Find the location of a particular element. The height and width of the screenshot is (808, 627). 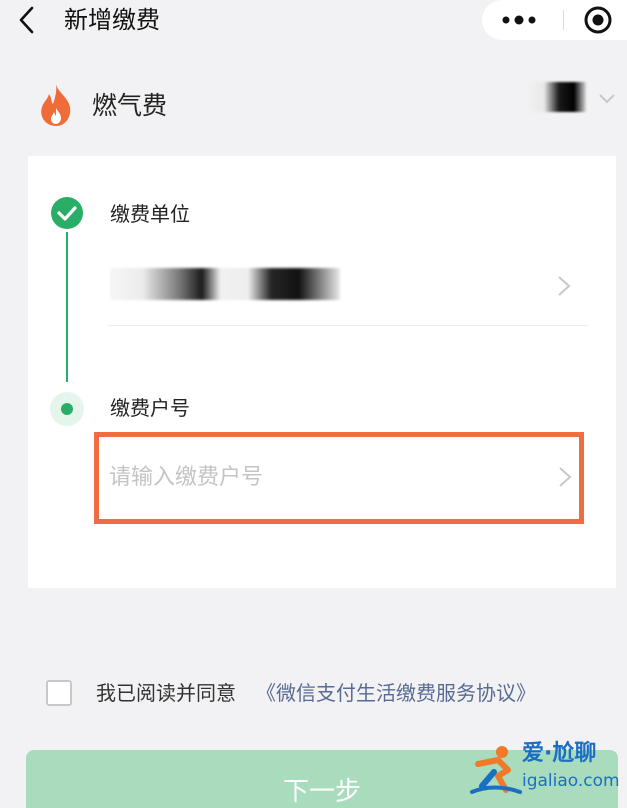

watermark-title: 爱·尬聊 is located at coordinates (559, 753).